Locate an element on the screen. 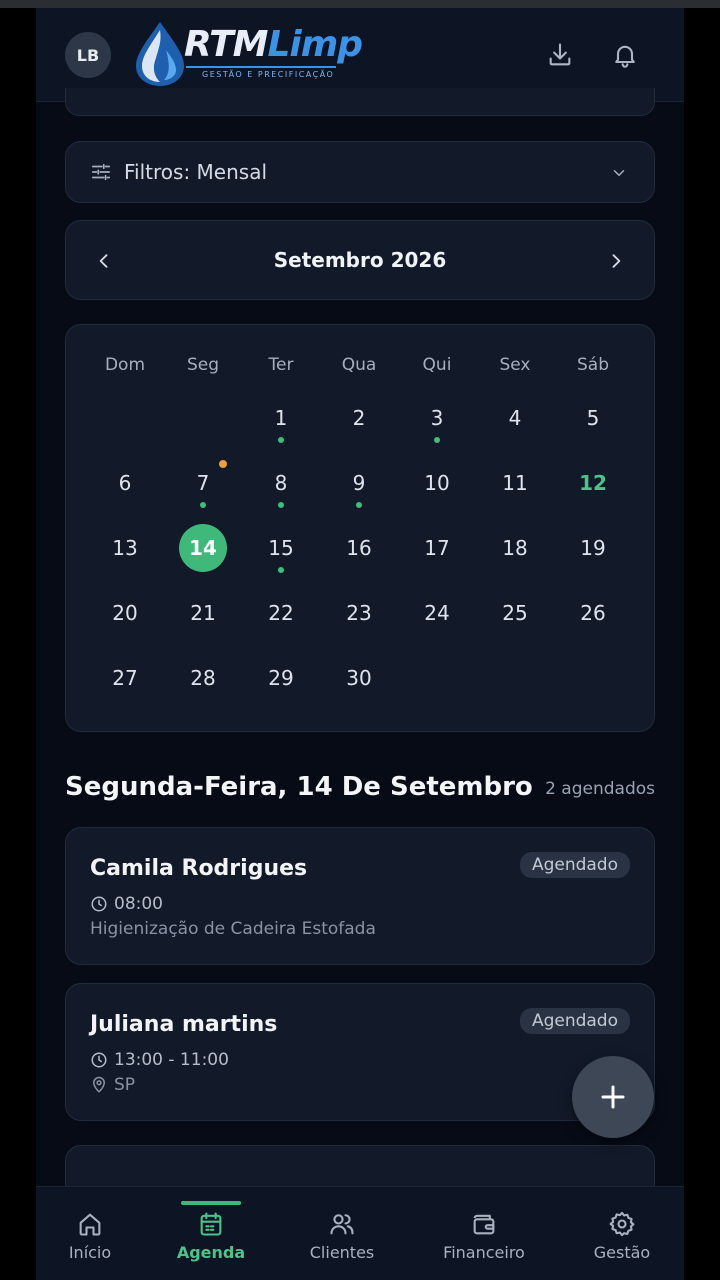 This screenshot has width=720, height=1280. calendar-day: 26 is located at coordinates (593, 613).